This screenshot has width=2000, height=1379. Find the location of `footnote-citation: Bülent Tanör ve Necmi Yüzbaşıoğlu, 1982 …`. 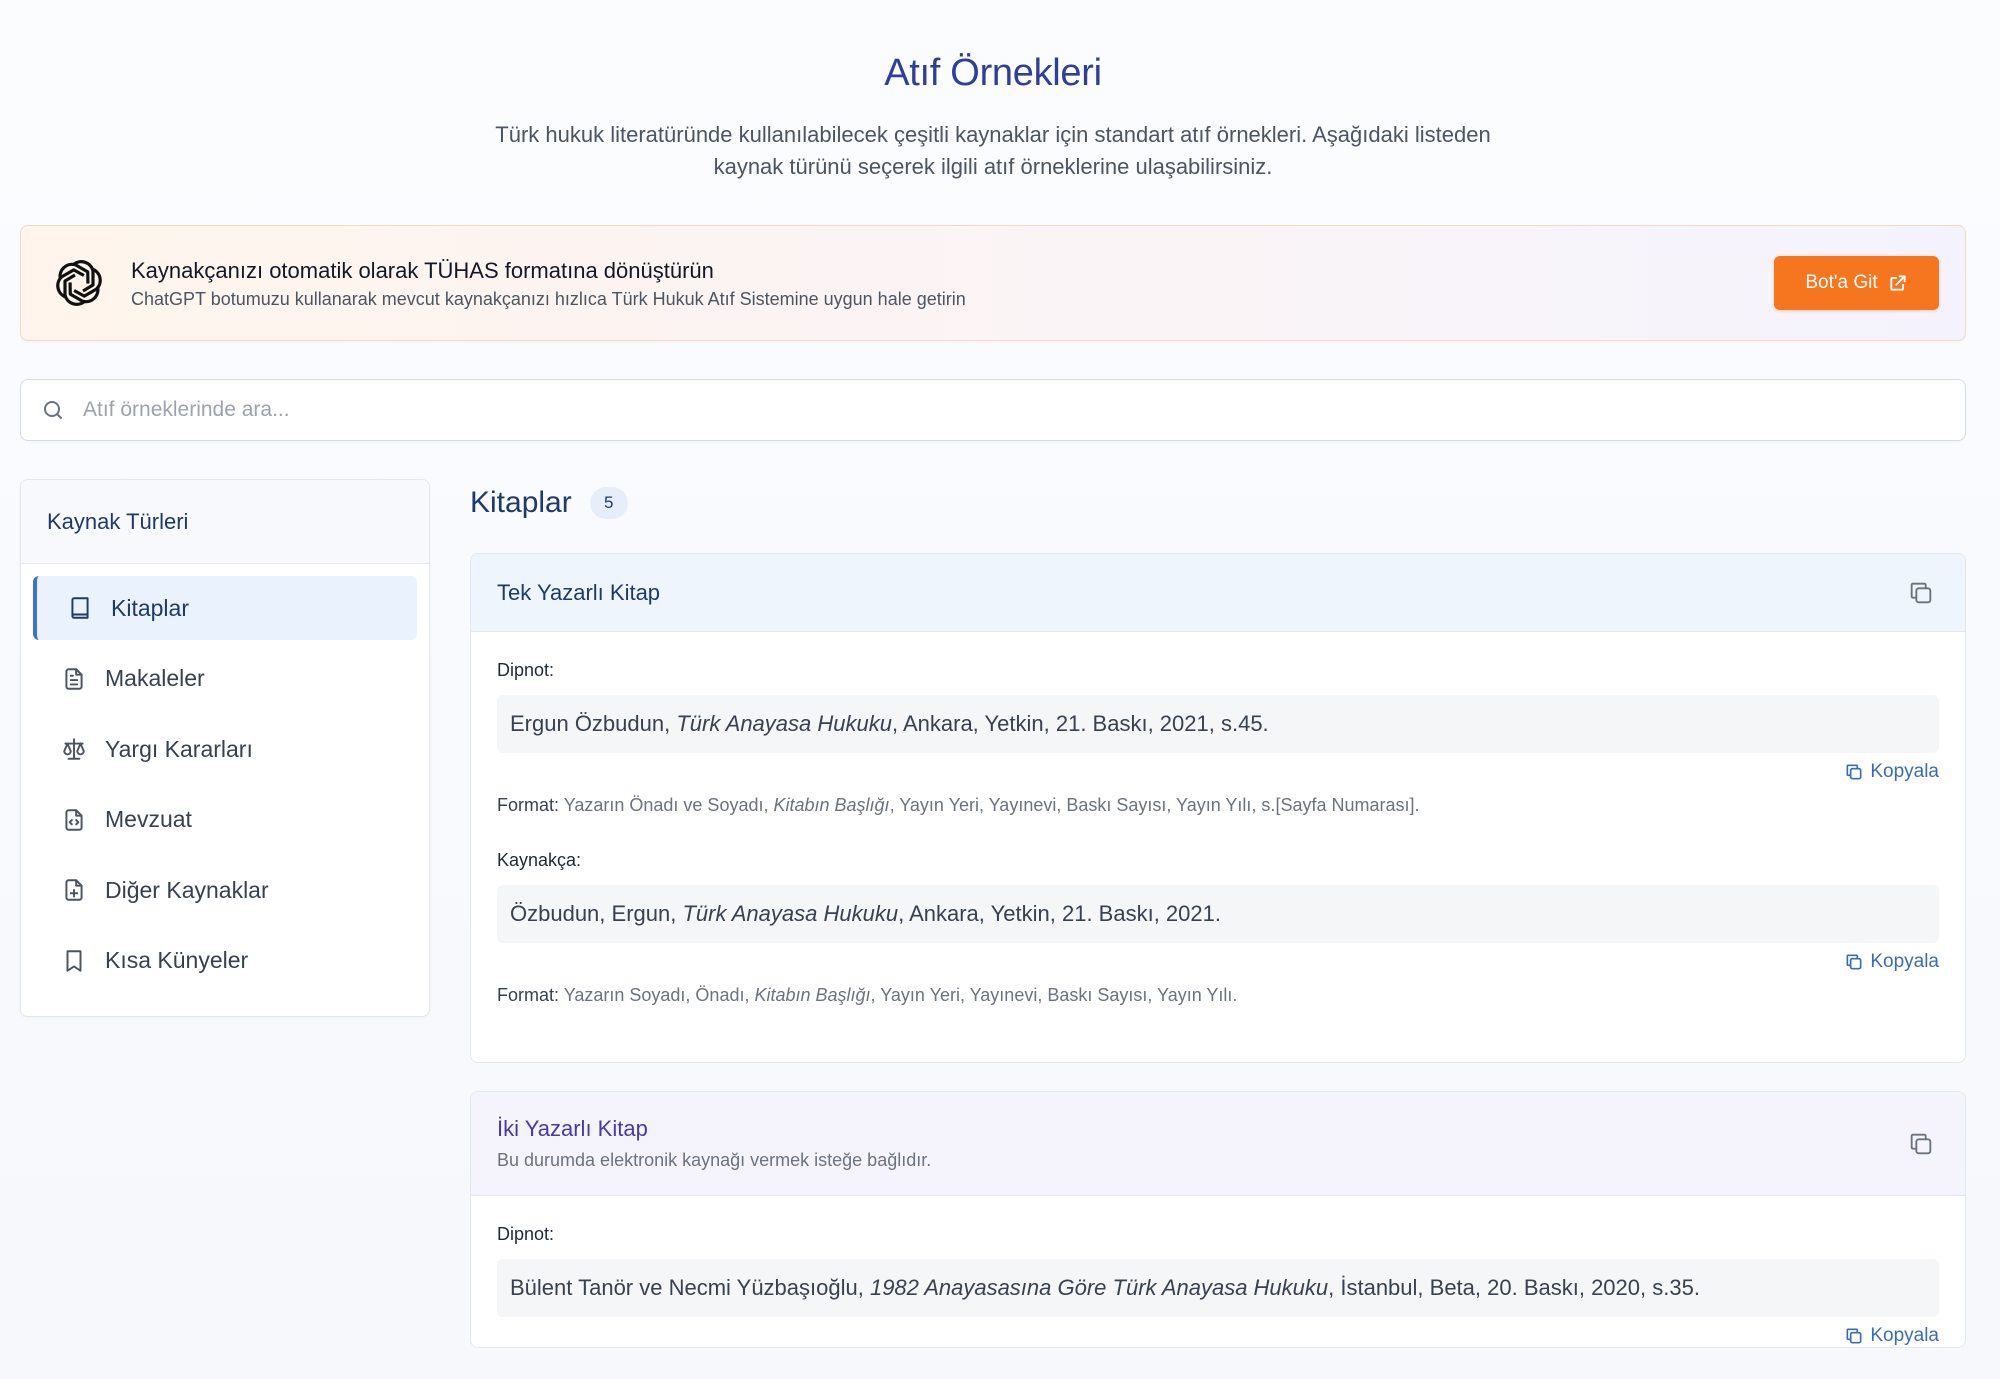

footnote-citation: Bülent Tanör ve Necmi Yüzbaşıoğlu, 1982 … is located at coordinates (1218, 1288).